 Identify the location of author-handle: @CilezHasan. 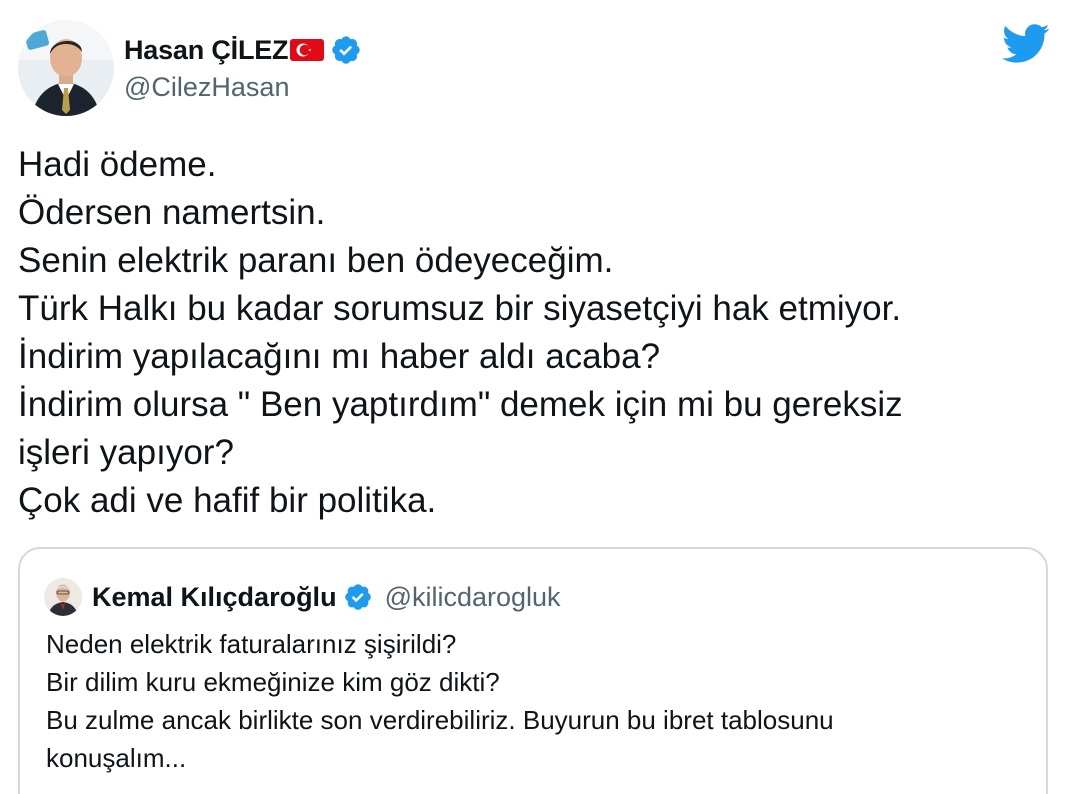
(206, 87).